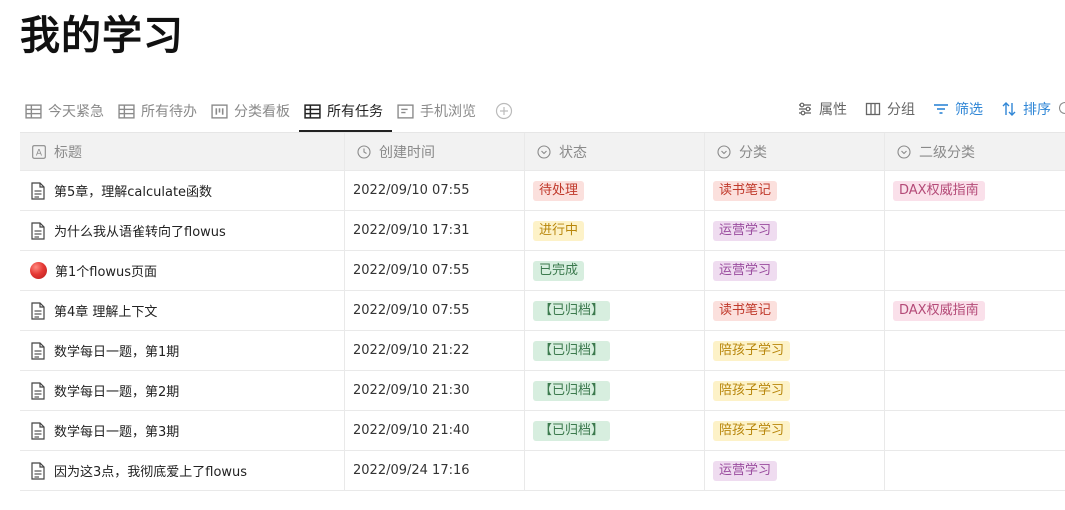  Describe the element at coordinates (345, 112) in the screenshot. I see `tab-all-tasks: 所有任务` at that location.